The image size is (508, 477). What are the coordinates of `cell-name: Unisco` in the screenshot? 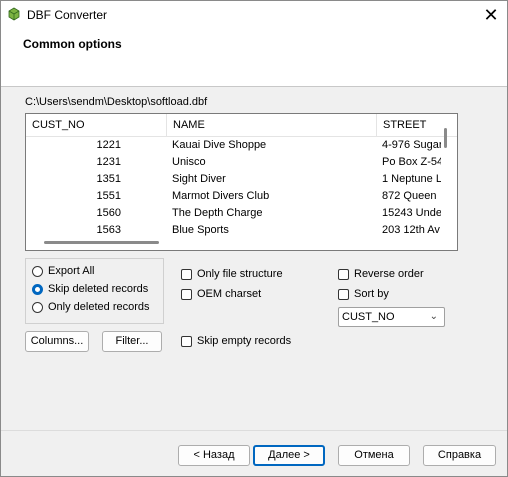 It's located at (189, 162).